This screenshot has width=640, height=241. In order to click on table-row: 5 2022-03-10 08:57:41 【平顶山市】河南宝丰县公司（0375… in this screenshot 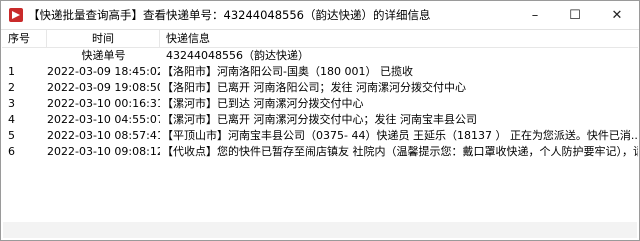, I will do `click(320, 136)`.